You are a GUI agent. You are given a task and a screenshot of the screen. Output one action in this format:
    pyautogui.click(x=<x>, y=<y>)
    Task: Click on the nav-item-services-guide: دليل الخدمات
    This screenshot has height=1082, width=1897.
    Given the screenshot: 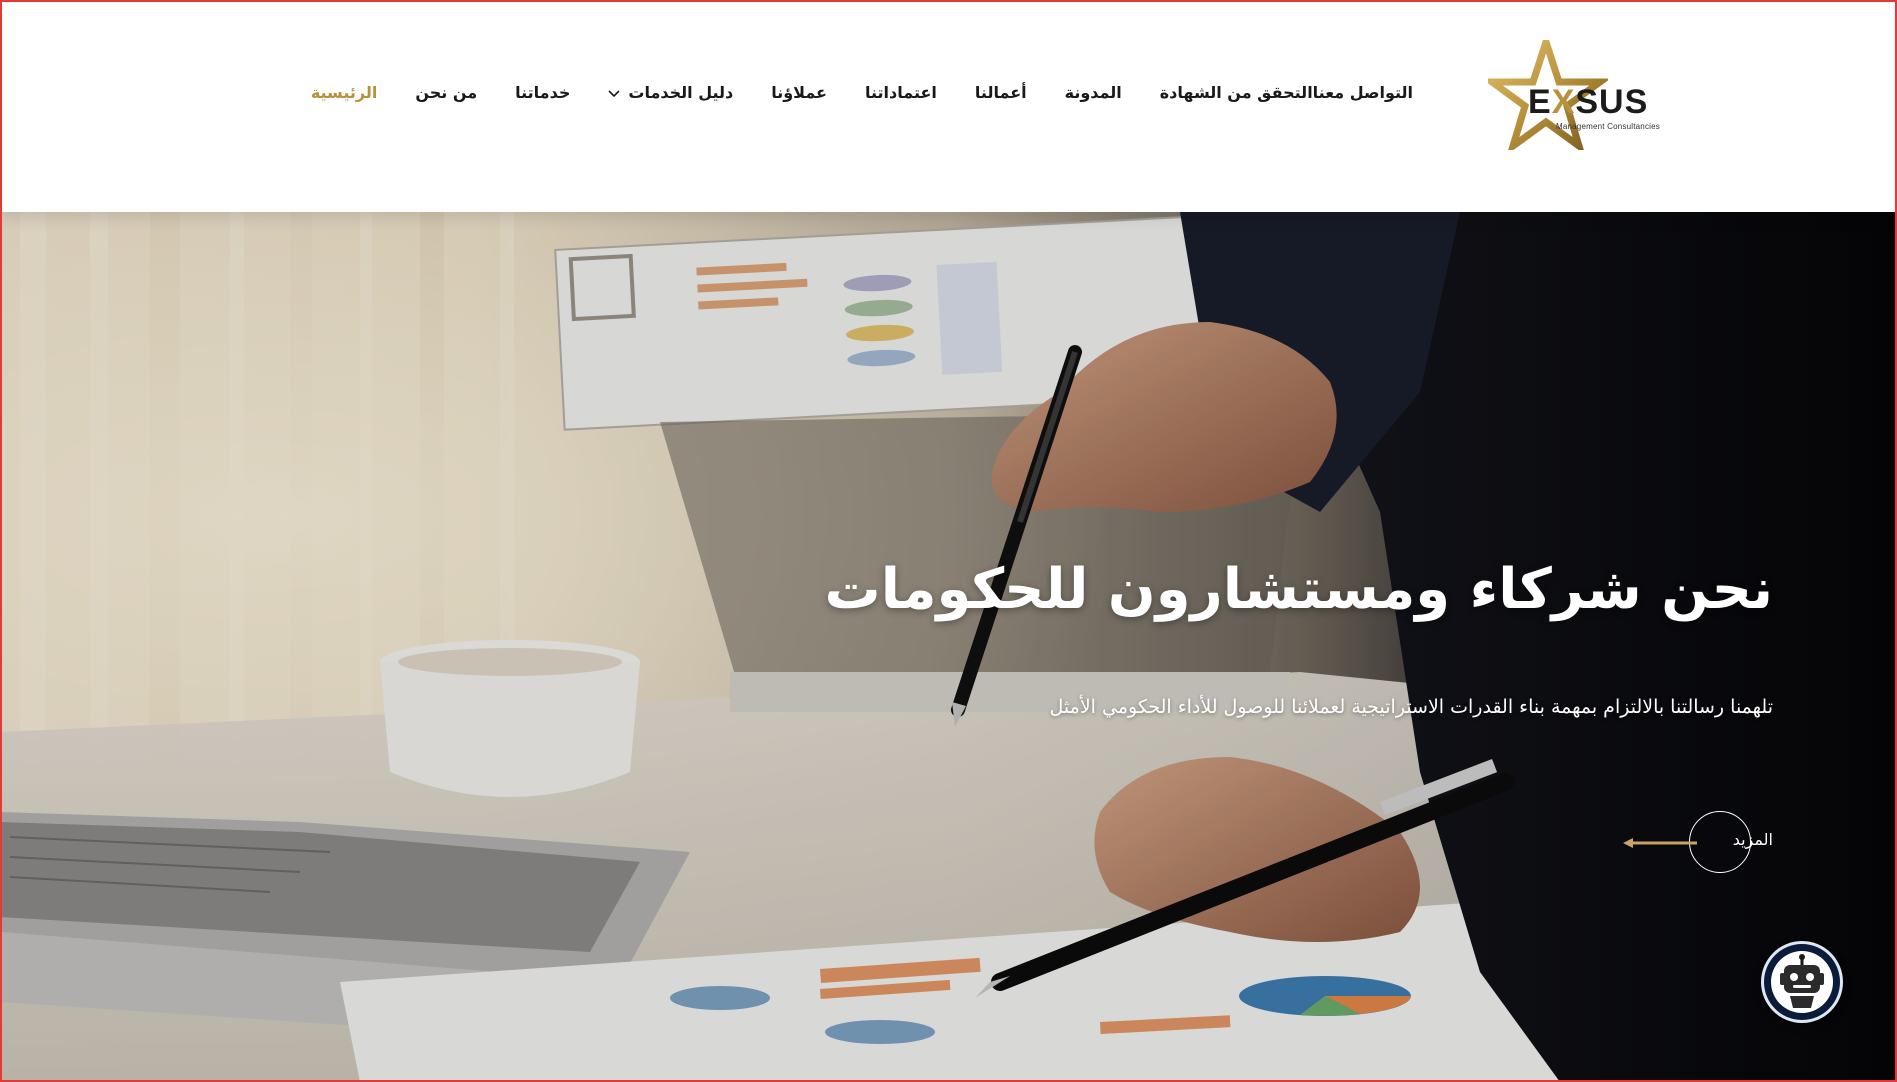 What is the action you would take?
    pyautogui.click(x=670, y=93)
    